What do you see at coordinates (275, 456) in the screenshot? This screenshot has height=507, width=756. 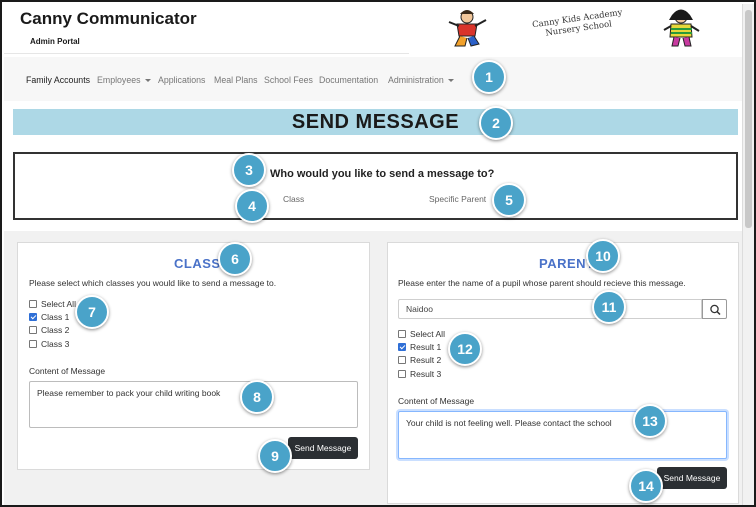 I see `callout-marker-9: 9` at bounding box center [275, 456].